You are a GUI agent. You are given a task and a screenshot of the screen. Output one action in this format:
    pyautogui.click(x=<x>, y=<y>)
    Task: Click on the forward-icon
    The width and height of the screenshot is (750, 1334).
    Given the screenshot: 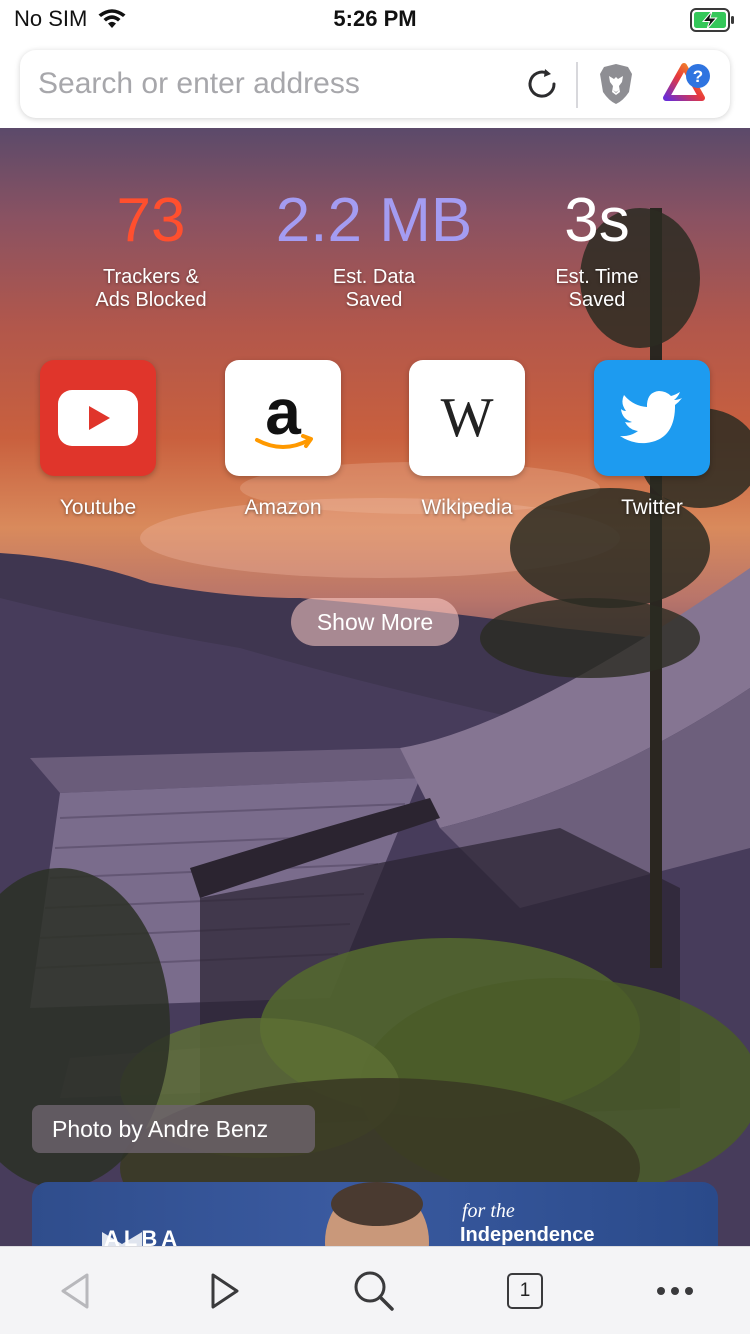 What is the action you would take?
    pyautogui.click(x=225, y=1291)
    